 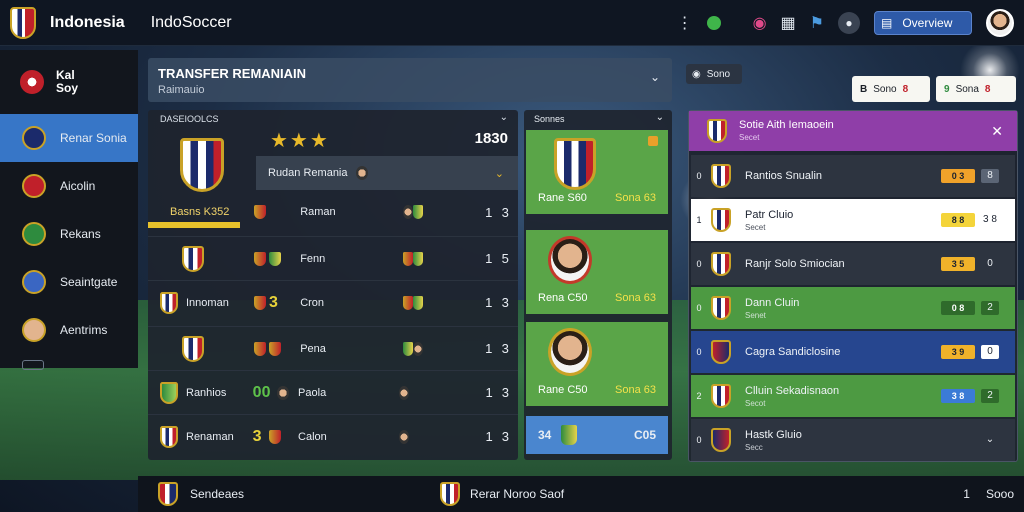 I want to click on row-index: 0, so click(x=699, y=440).